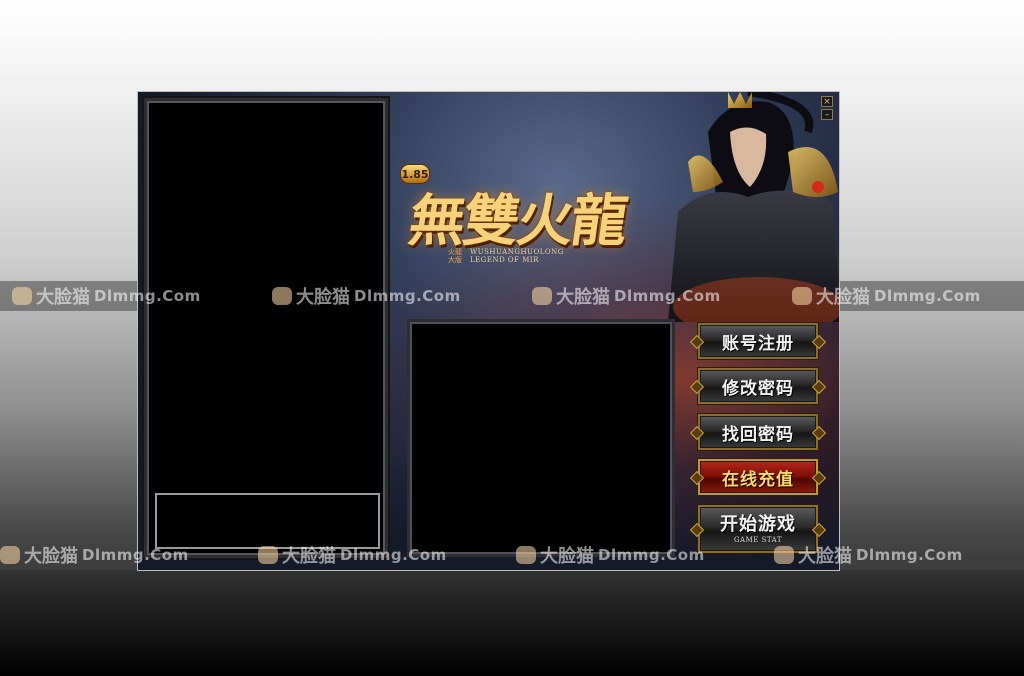 This screenshot has height=676, width=1024. I want to click on change-password-label: 修改密码, so click(758, 388).